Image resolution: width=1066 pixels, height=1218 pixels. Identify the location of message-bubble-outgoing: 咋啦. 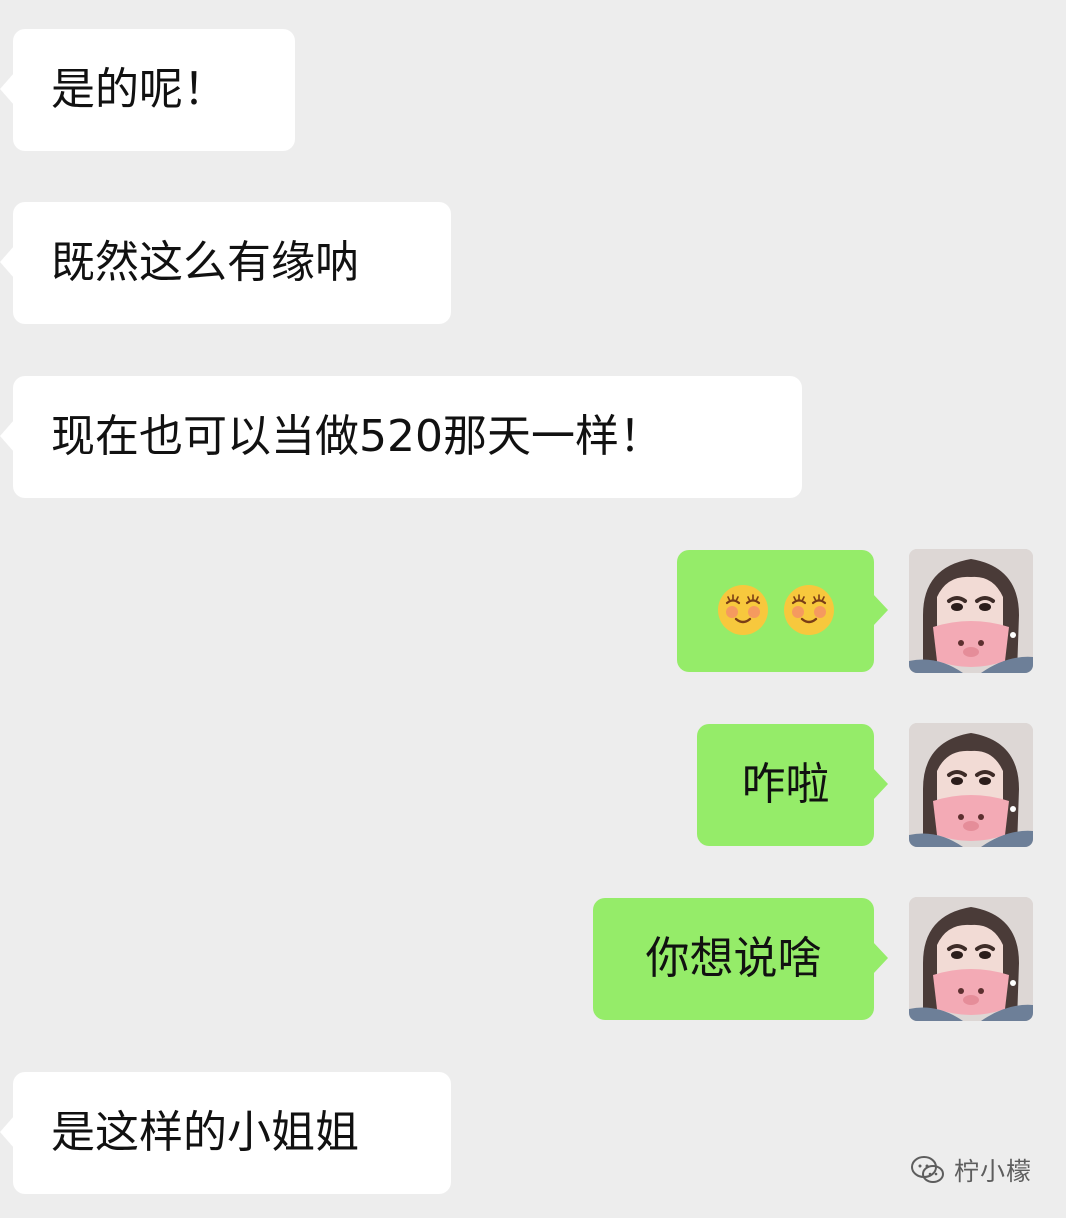
(792, 785).